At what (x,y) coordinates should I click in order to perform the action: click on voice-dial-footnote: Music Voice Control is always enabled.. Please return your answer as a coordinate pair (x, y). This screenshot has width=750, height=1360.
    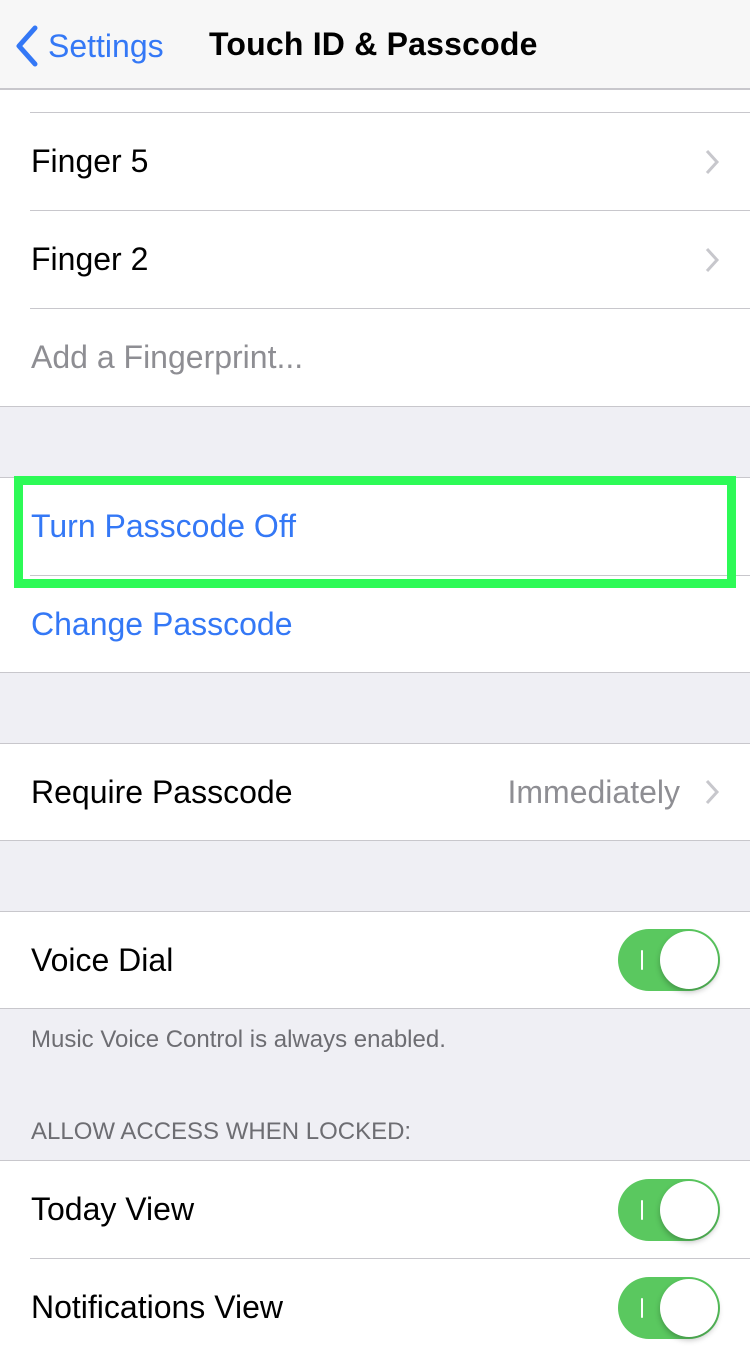
    Looking at the image, I should click on (238, 1039).